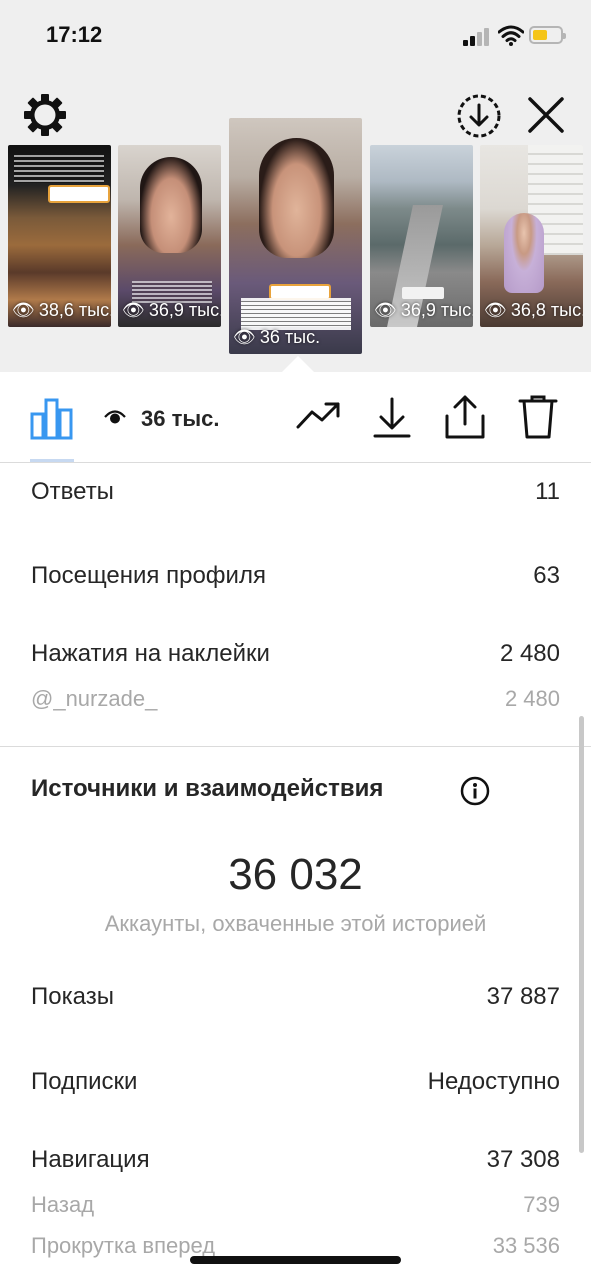 The image size is (591, 1280). Describe the element at coordinates (538, 417) in the screenshot. I see `trash-icon` at that location.